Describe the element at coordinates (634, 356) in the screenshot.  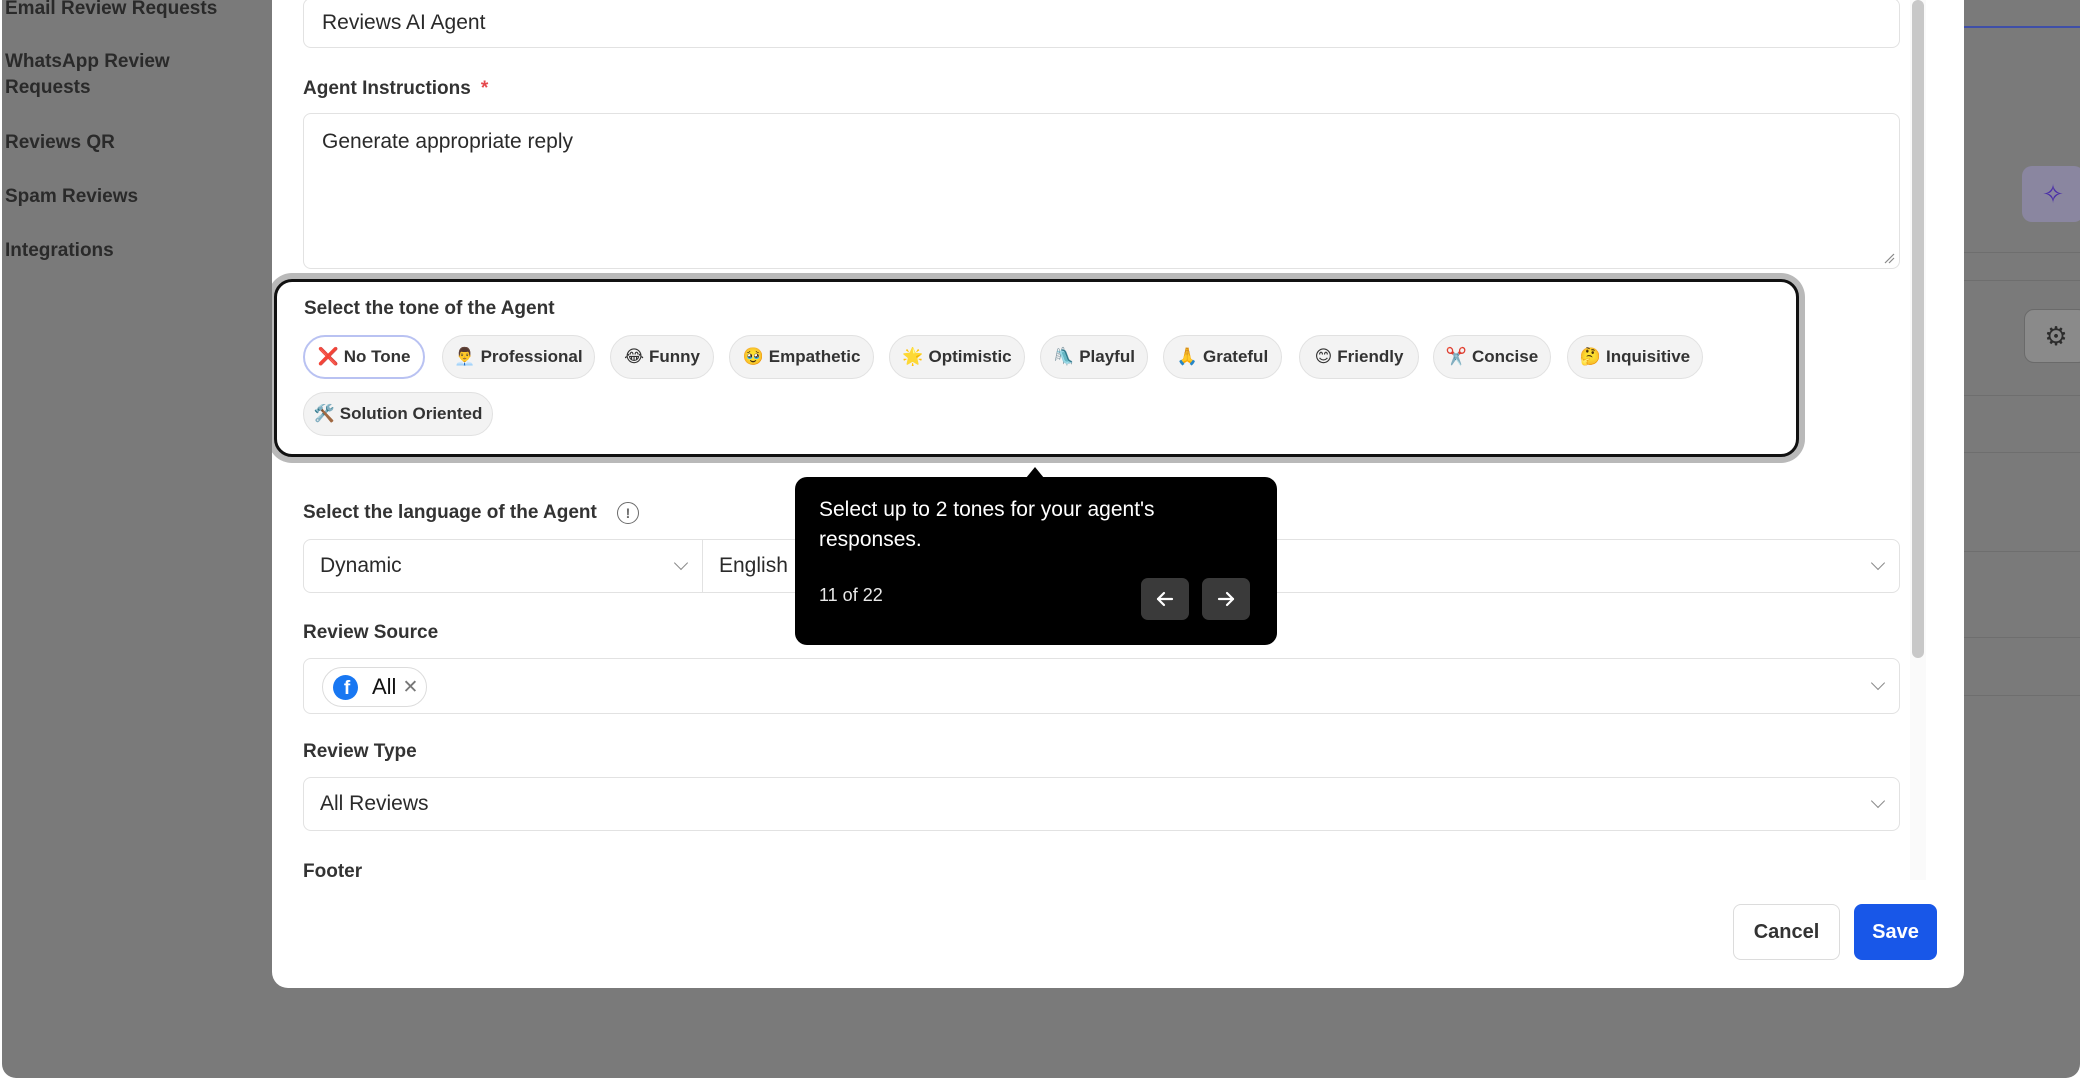
I see `laughing-face-icon: 😂` at that location.